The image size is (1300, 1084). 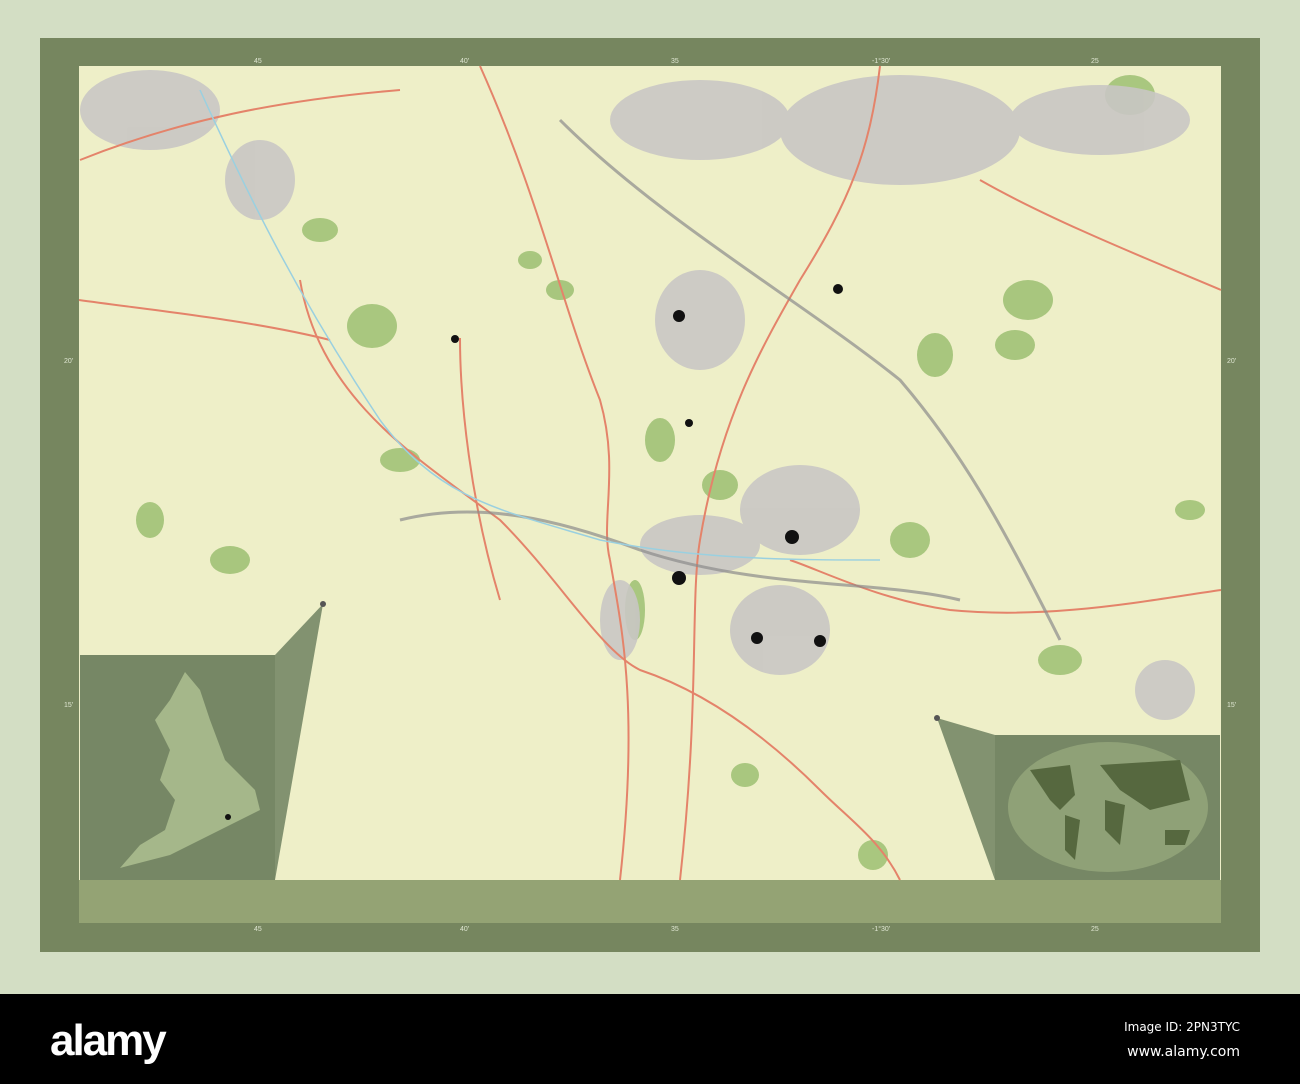 I want to click on right-tick: 20', so click(x=1232, y=361).